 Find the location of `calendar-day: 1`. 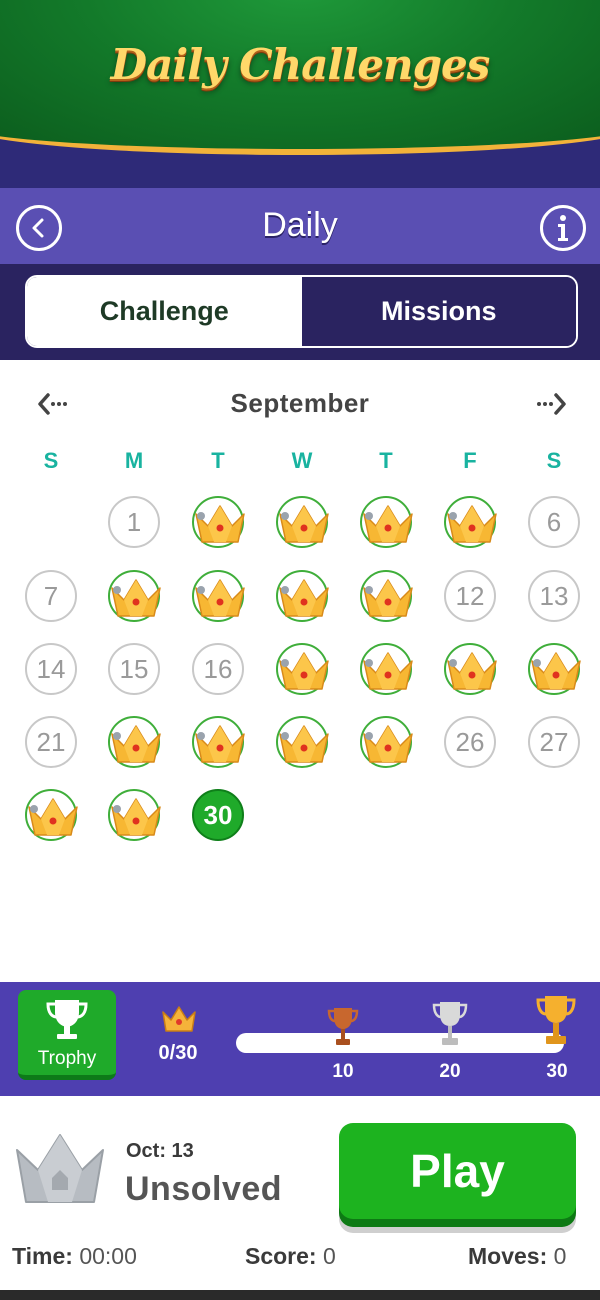

calendar-day: 1 is located at coordinates (134, 522).